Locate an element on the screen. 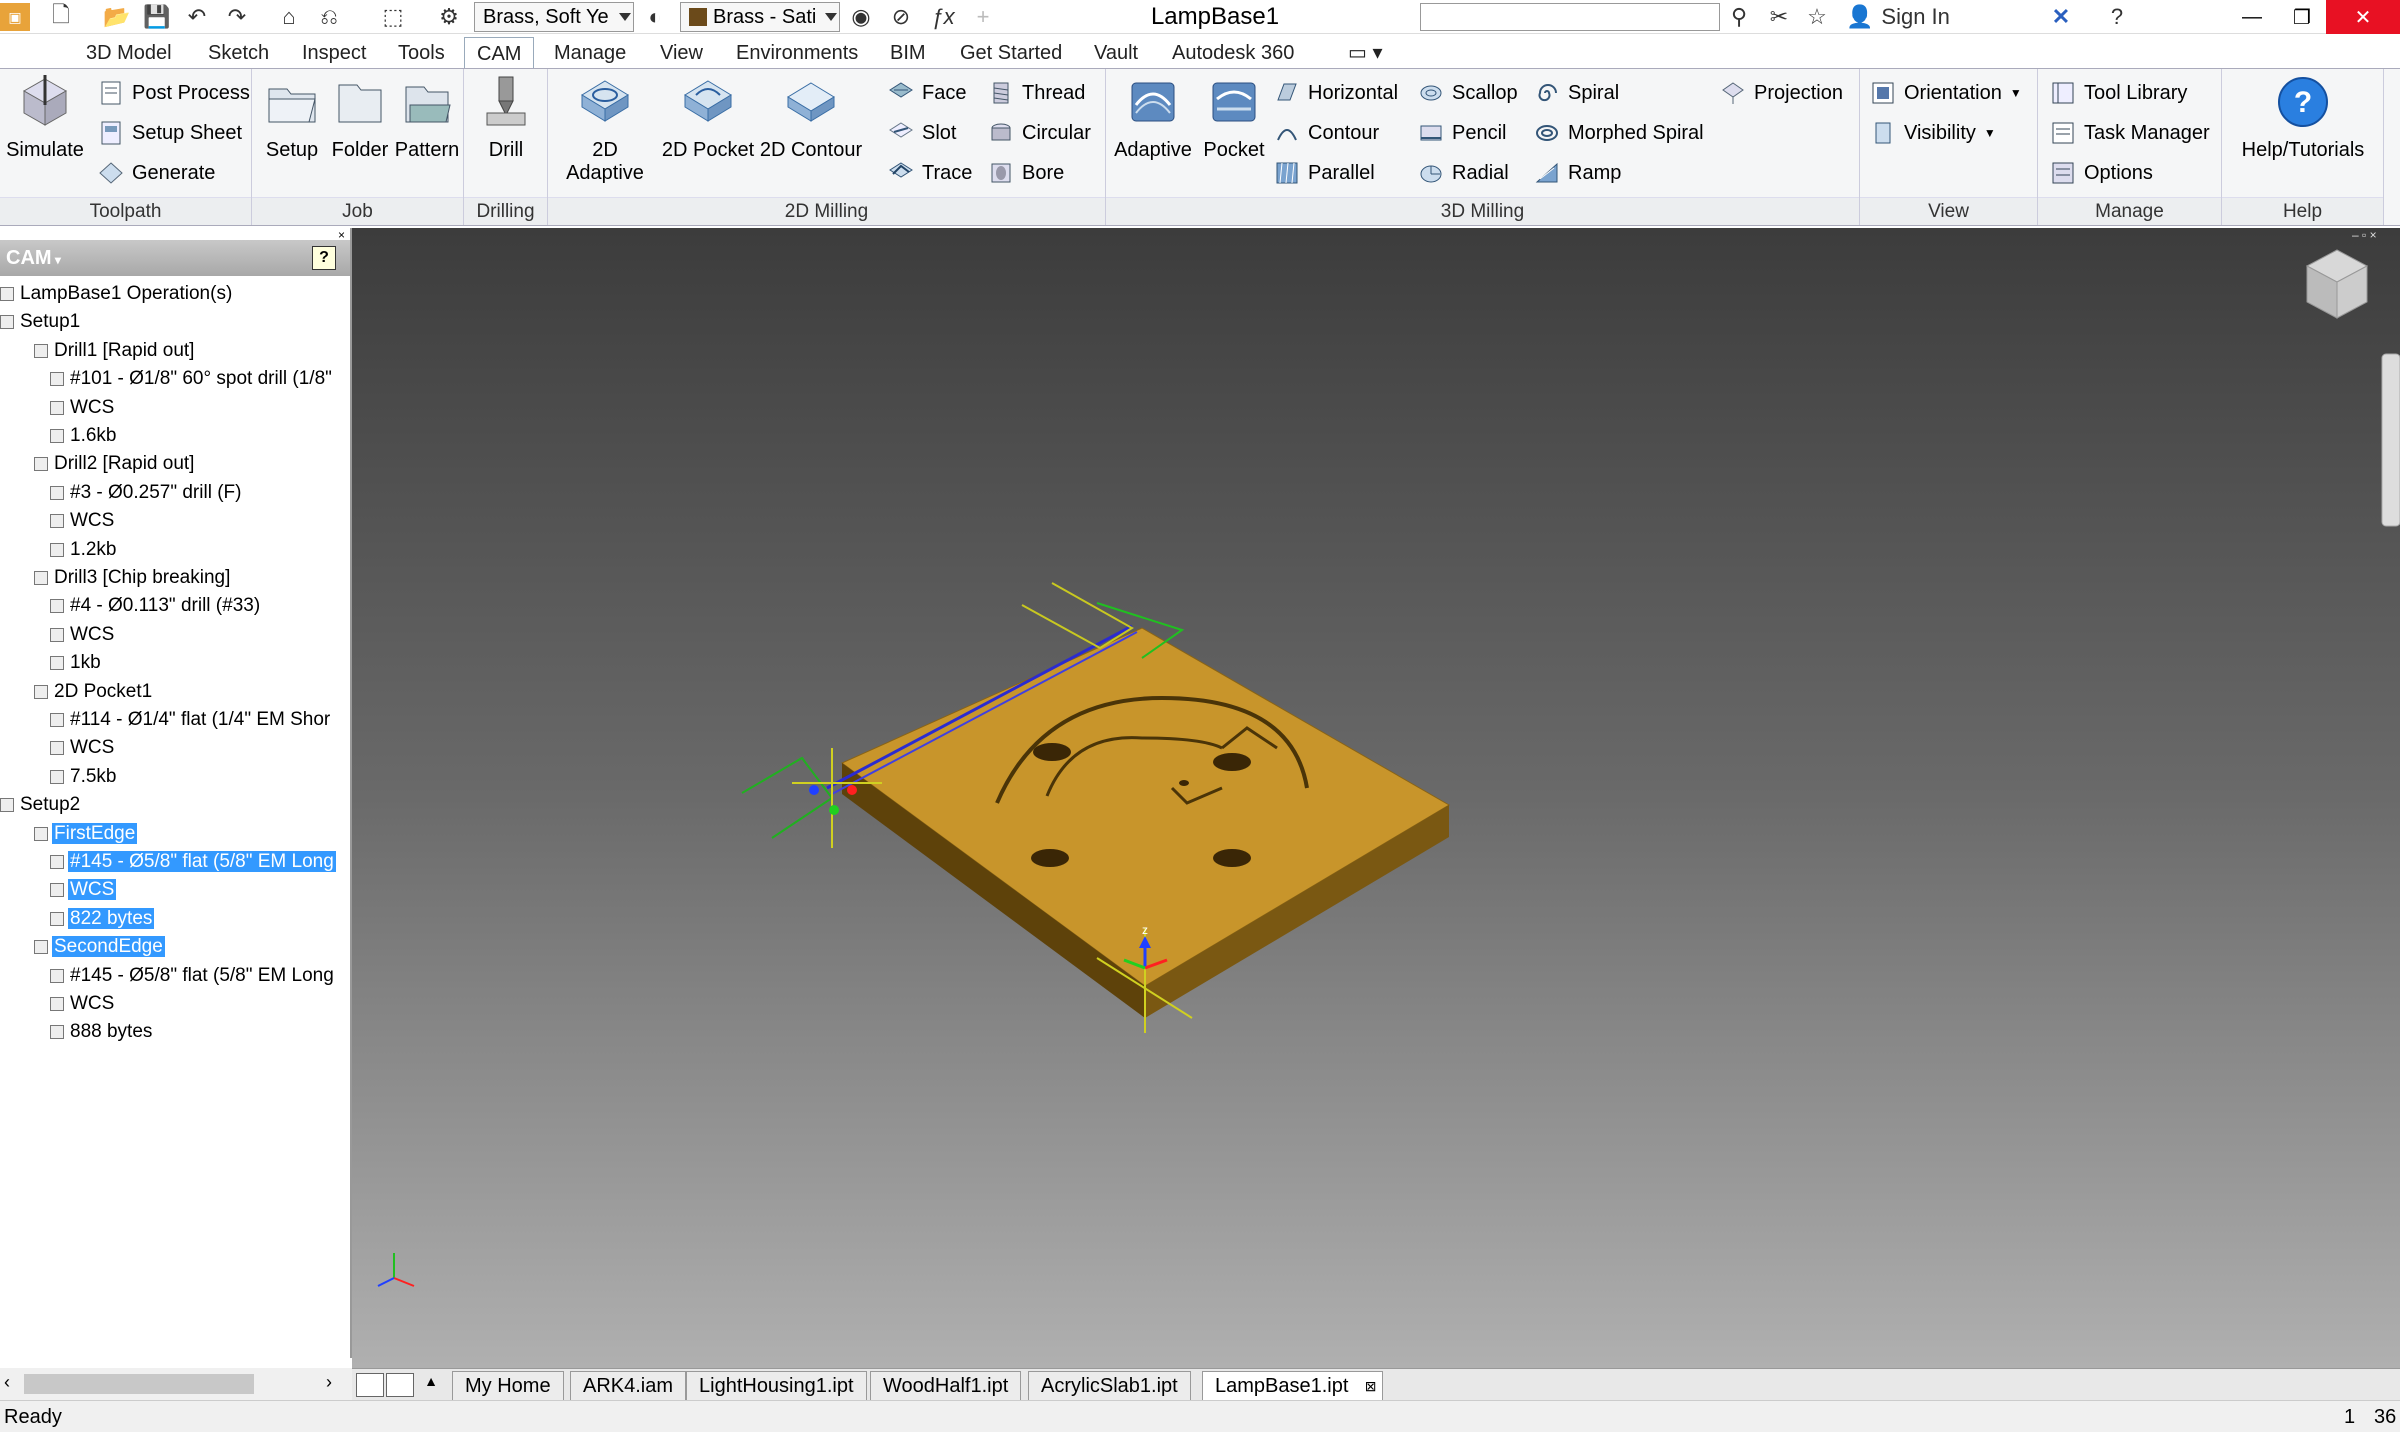 The height and width of the screenshot is (1433, 2400). tree-item: LampBase1 Operation(s) is located at coordinates (175, 294).